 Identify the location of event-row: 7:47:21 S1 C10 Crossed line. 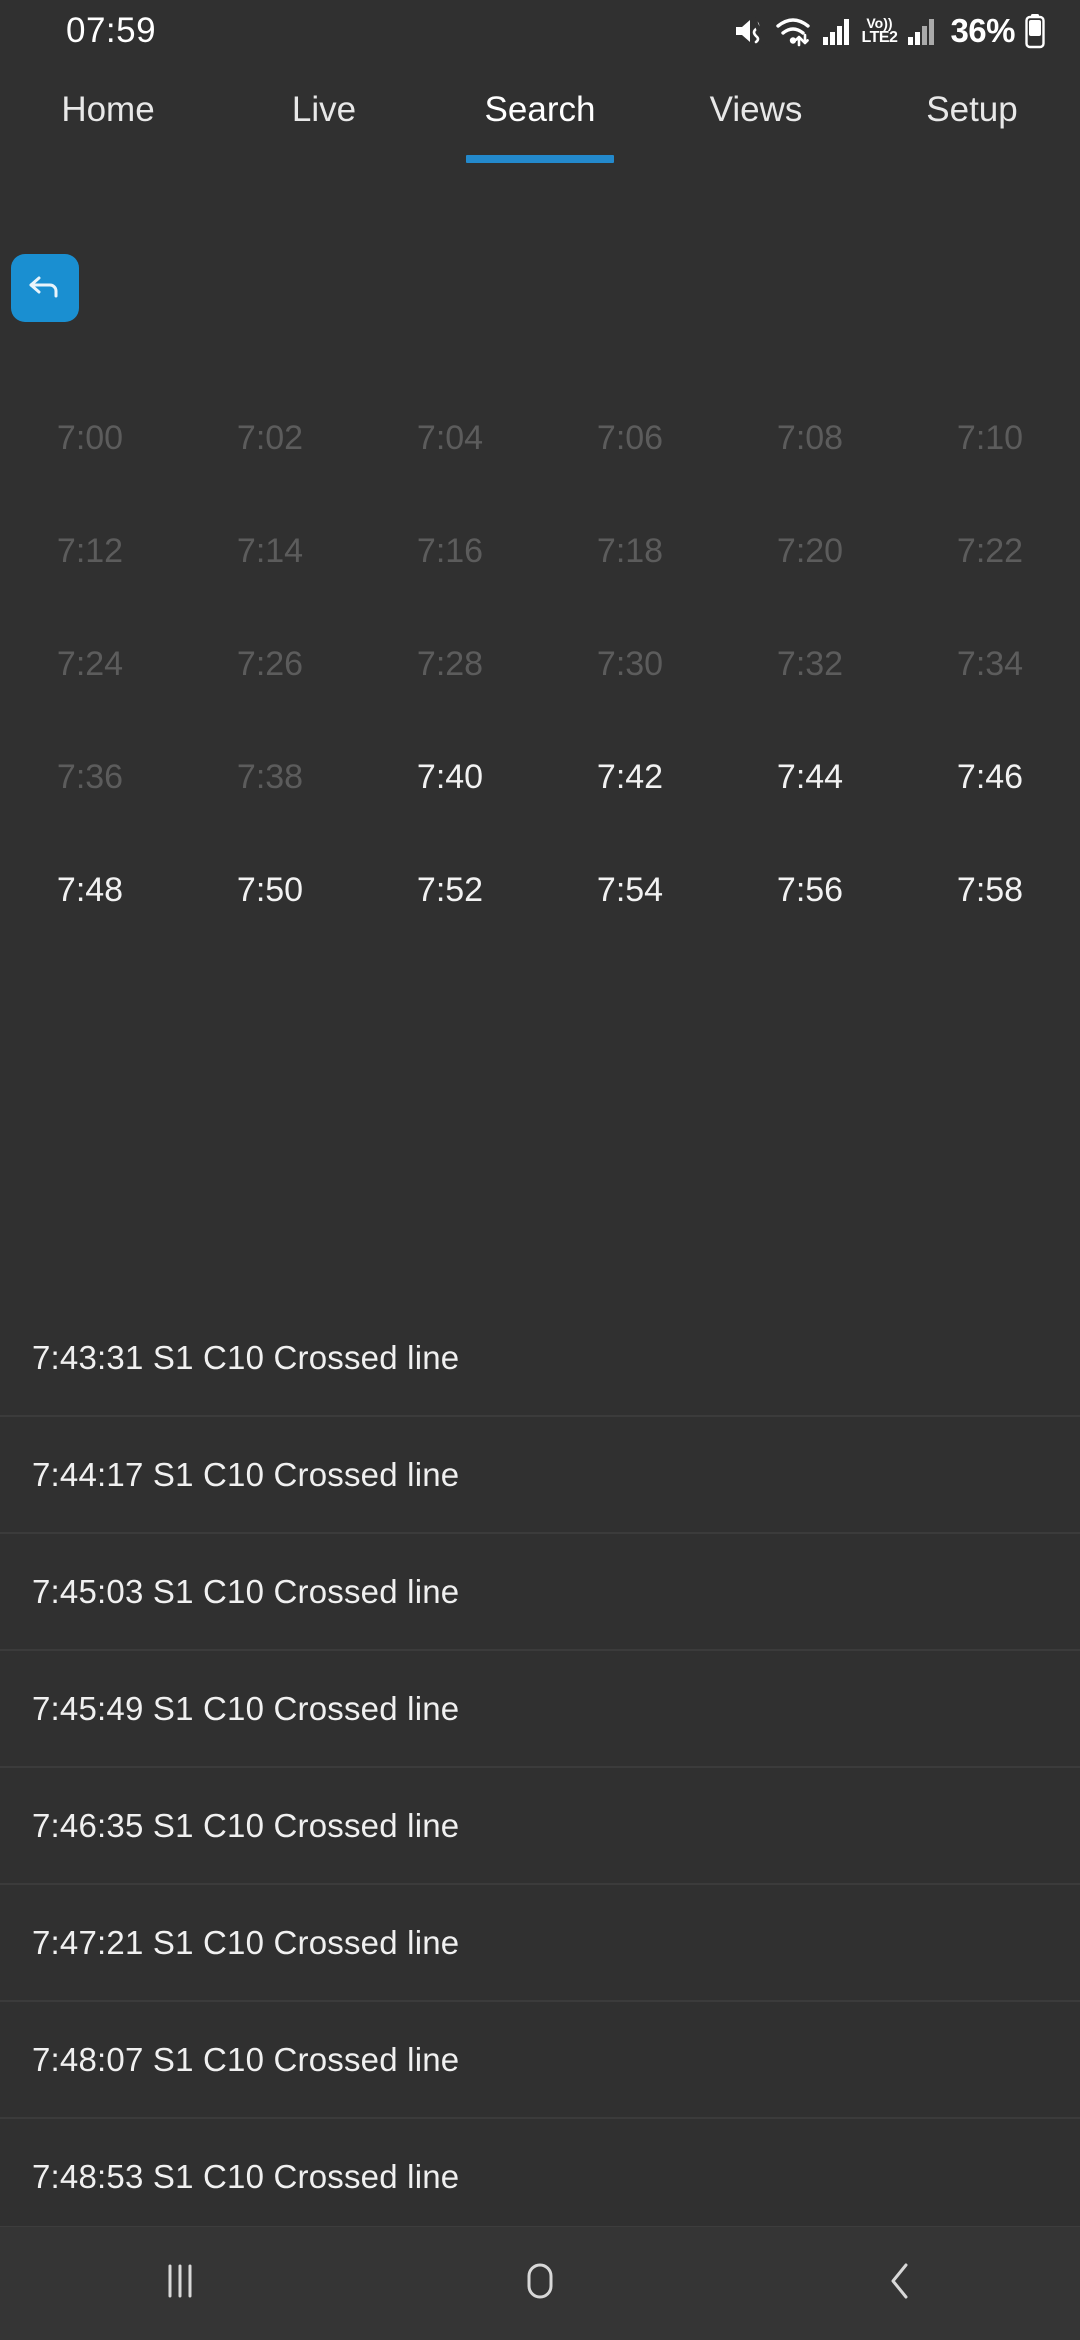
(540, 1943).